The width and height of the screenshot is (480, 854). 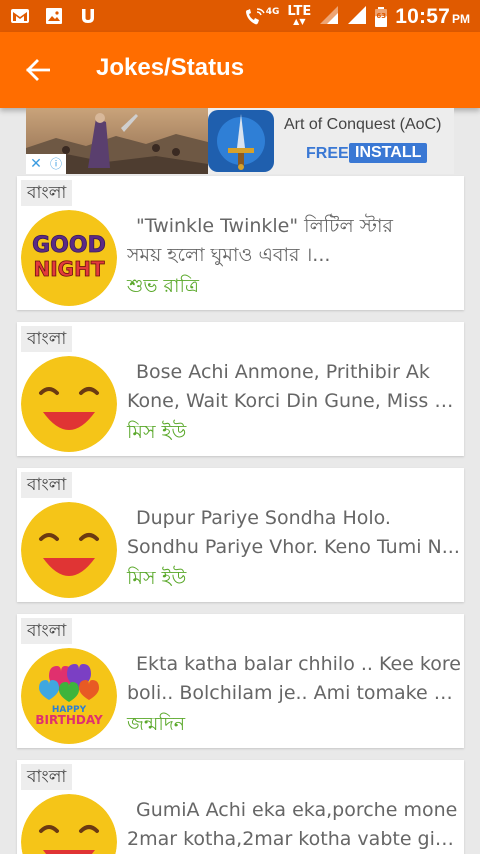 I want to click on good-night-text-2: NIGHT, so click(x=69, y=269).